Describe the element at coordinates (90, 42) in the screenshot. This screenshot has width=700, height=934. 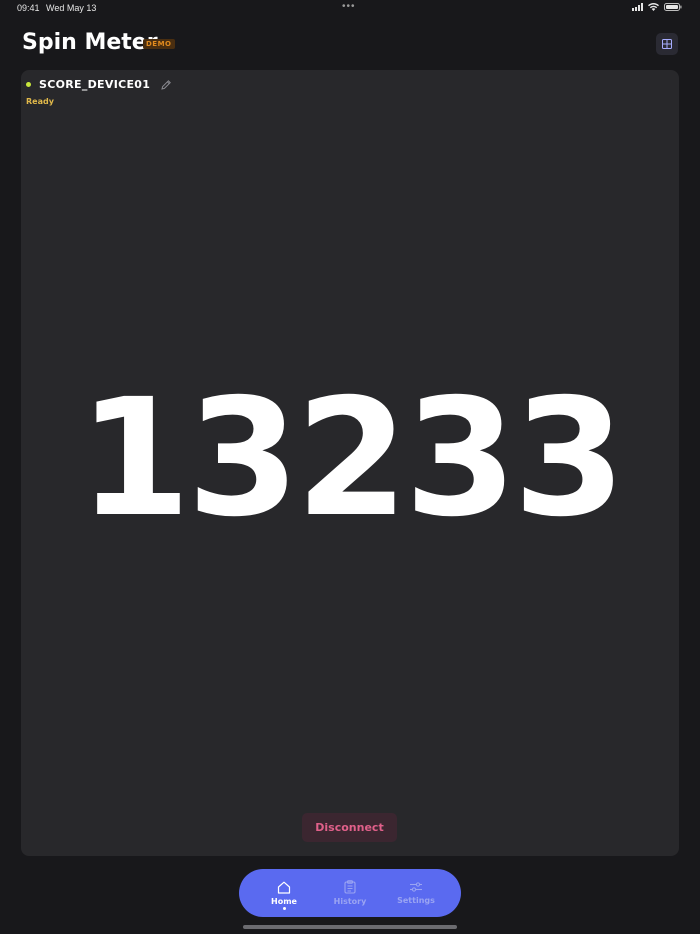
I see `page-title: Spin Meter` at that location.